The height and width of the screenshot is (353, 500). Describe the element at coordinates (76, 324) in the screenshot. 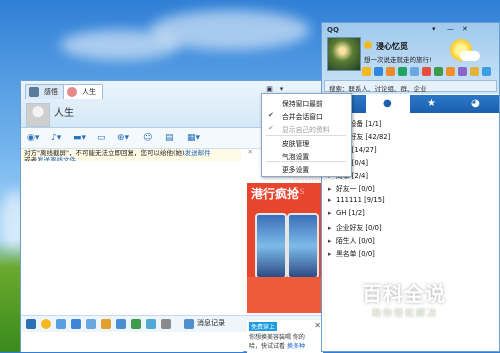

I see `shake-icon` at that location.